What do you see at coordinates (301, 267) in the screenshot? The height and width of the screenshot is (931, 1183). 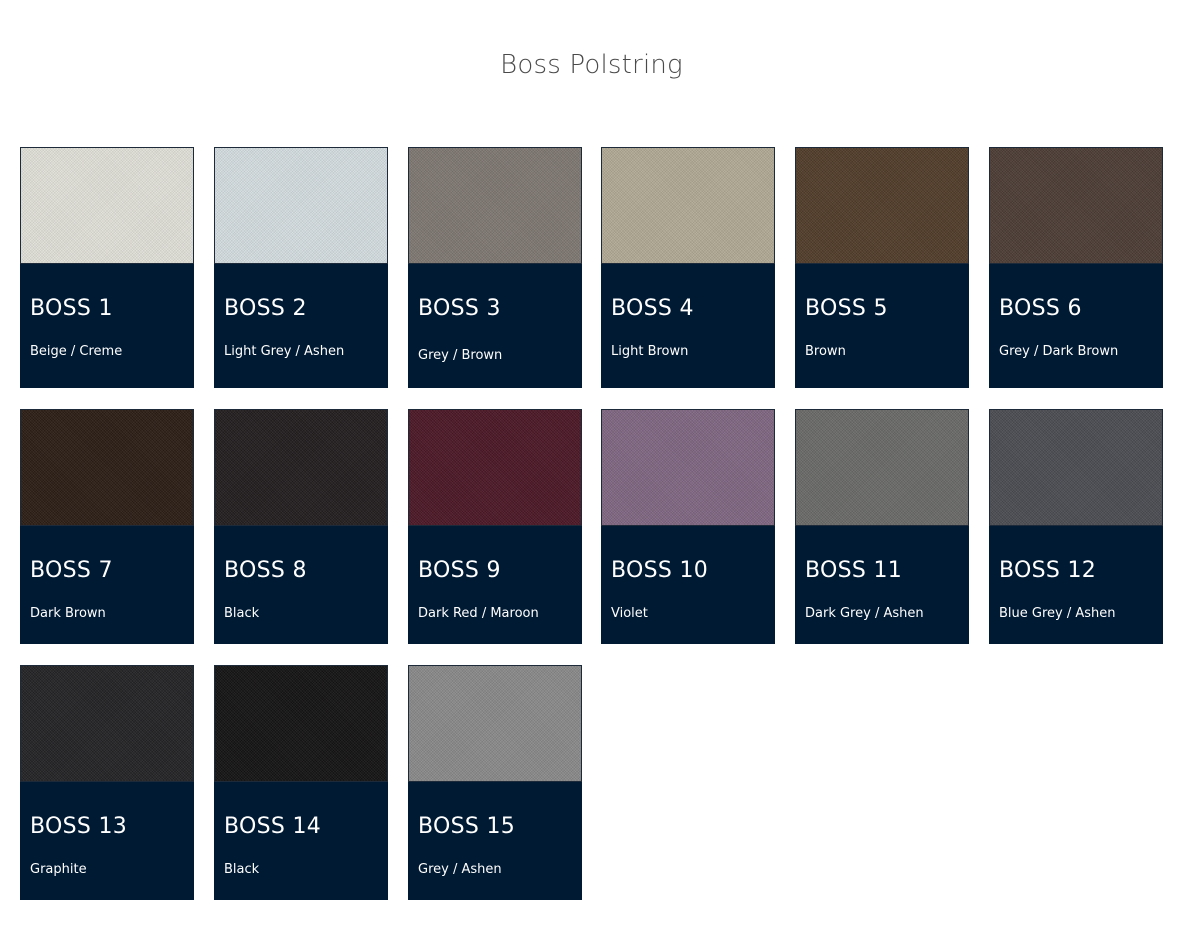 I see `swatch-card-boss-2: BOSS 2 Light Grey / Ashen` at bounding box center [301, 267].